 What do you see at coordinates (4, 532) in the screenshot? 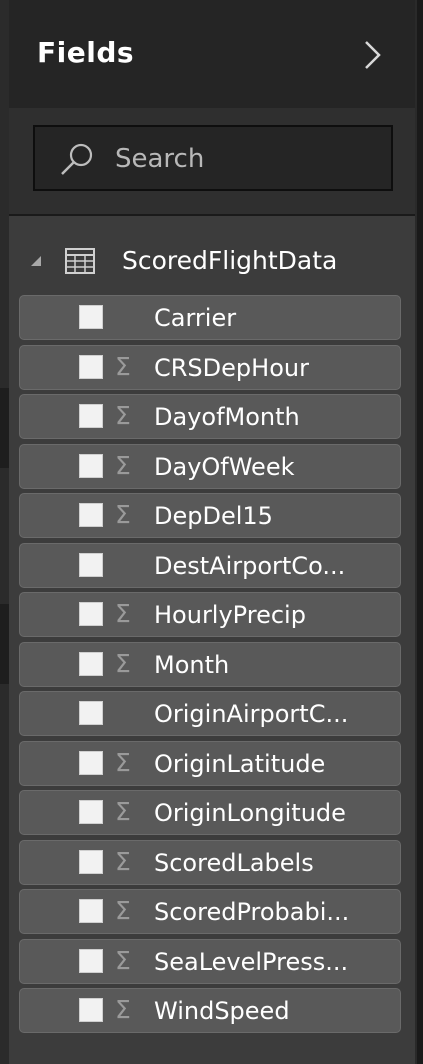
I see `left-edge-strip` at bounding box center [4, 532].